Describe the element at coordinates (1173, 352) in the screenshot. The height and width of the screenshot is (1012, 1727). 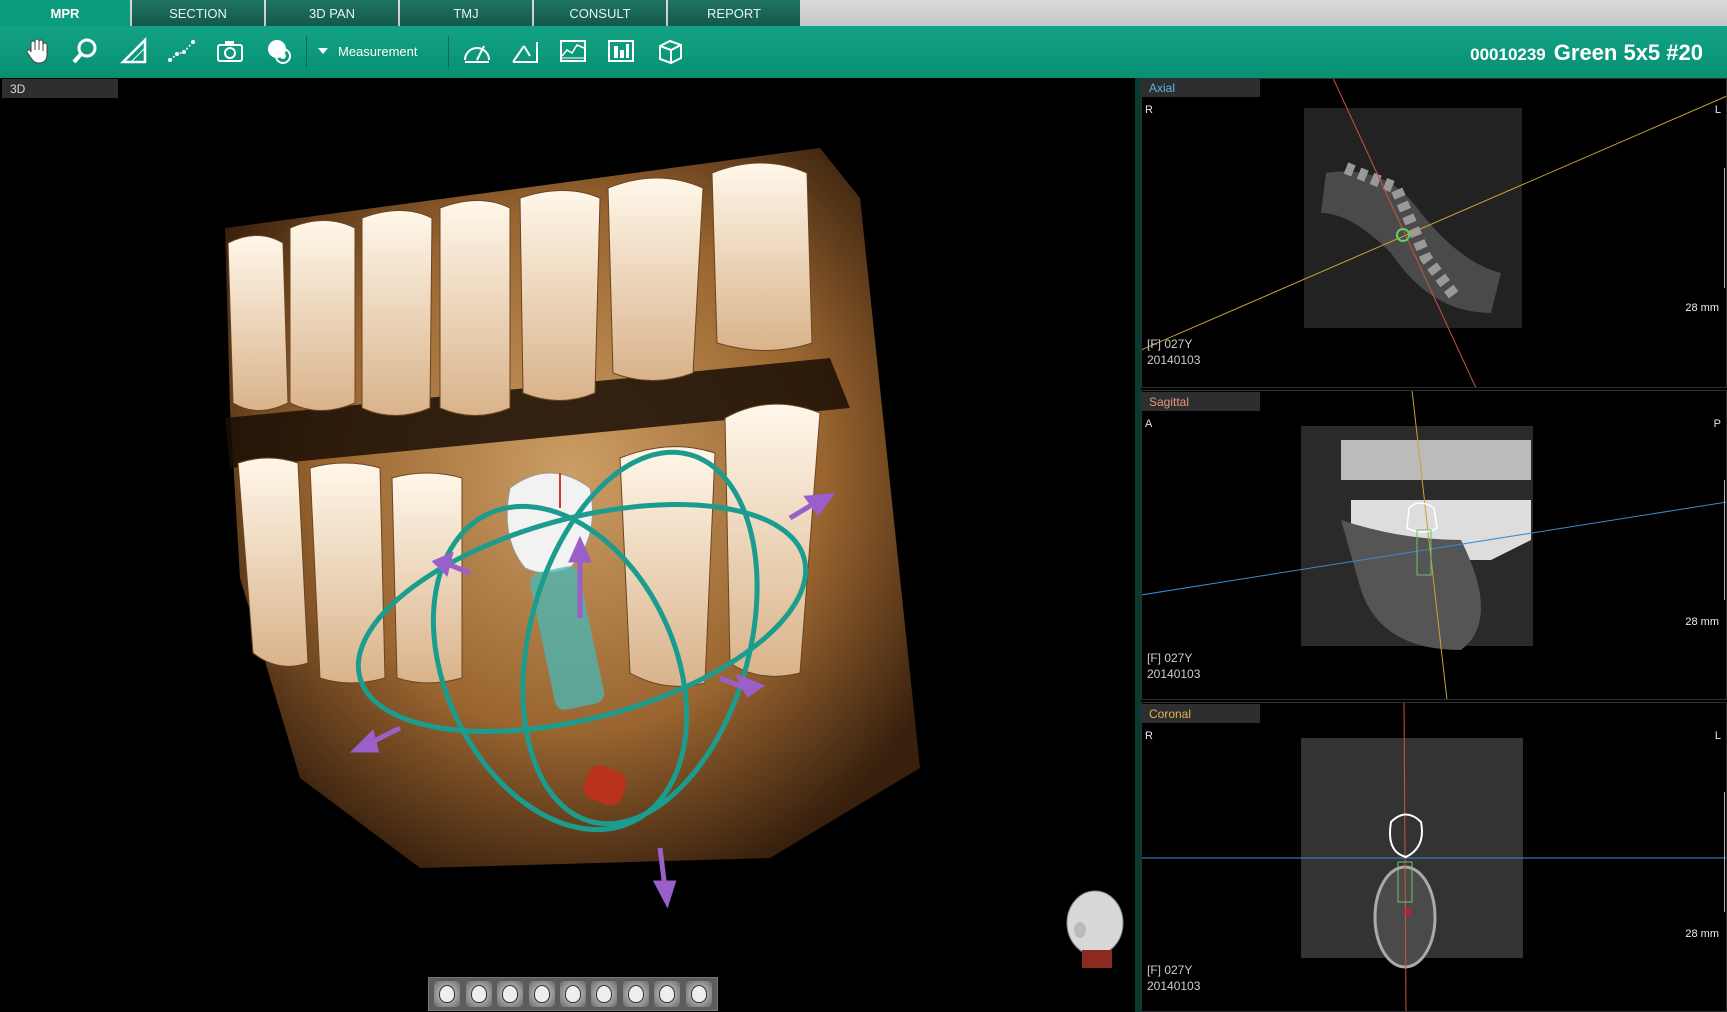
I see `axial-info: [F] 027Y 20140103` at that location.